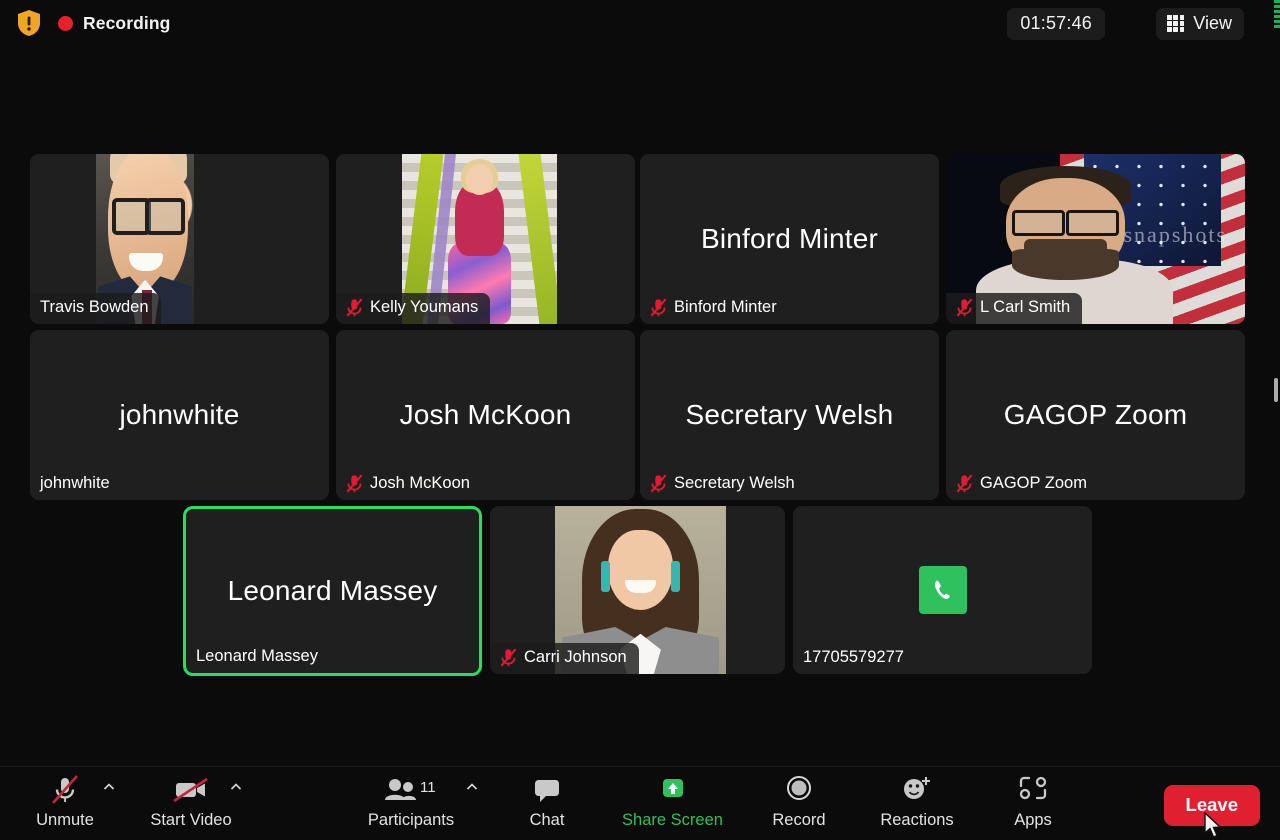  I want to click on participant-tile: Binford Minter Binford Minter, so click(789, 239).